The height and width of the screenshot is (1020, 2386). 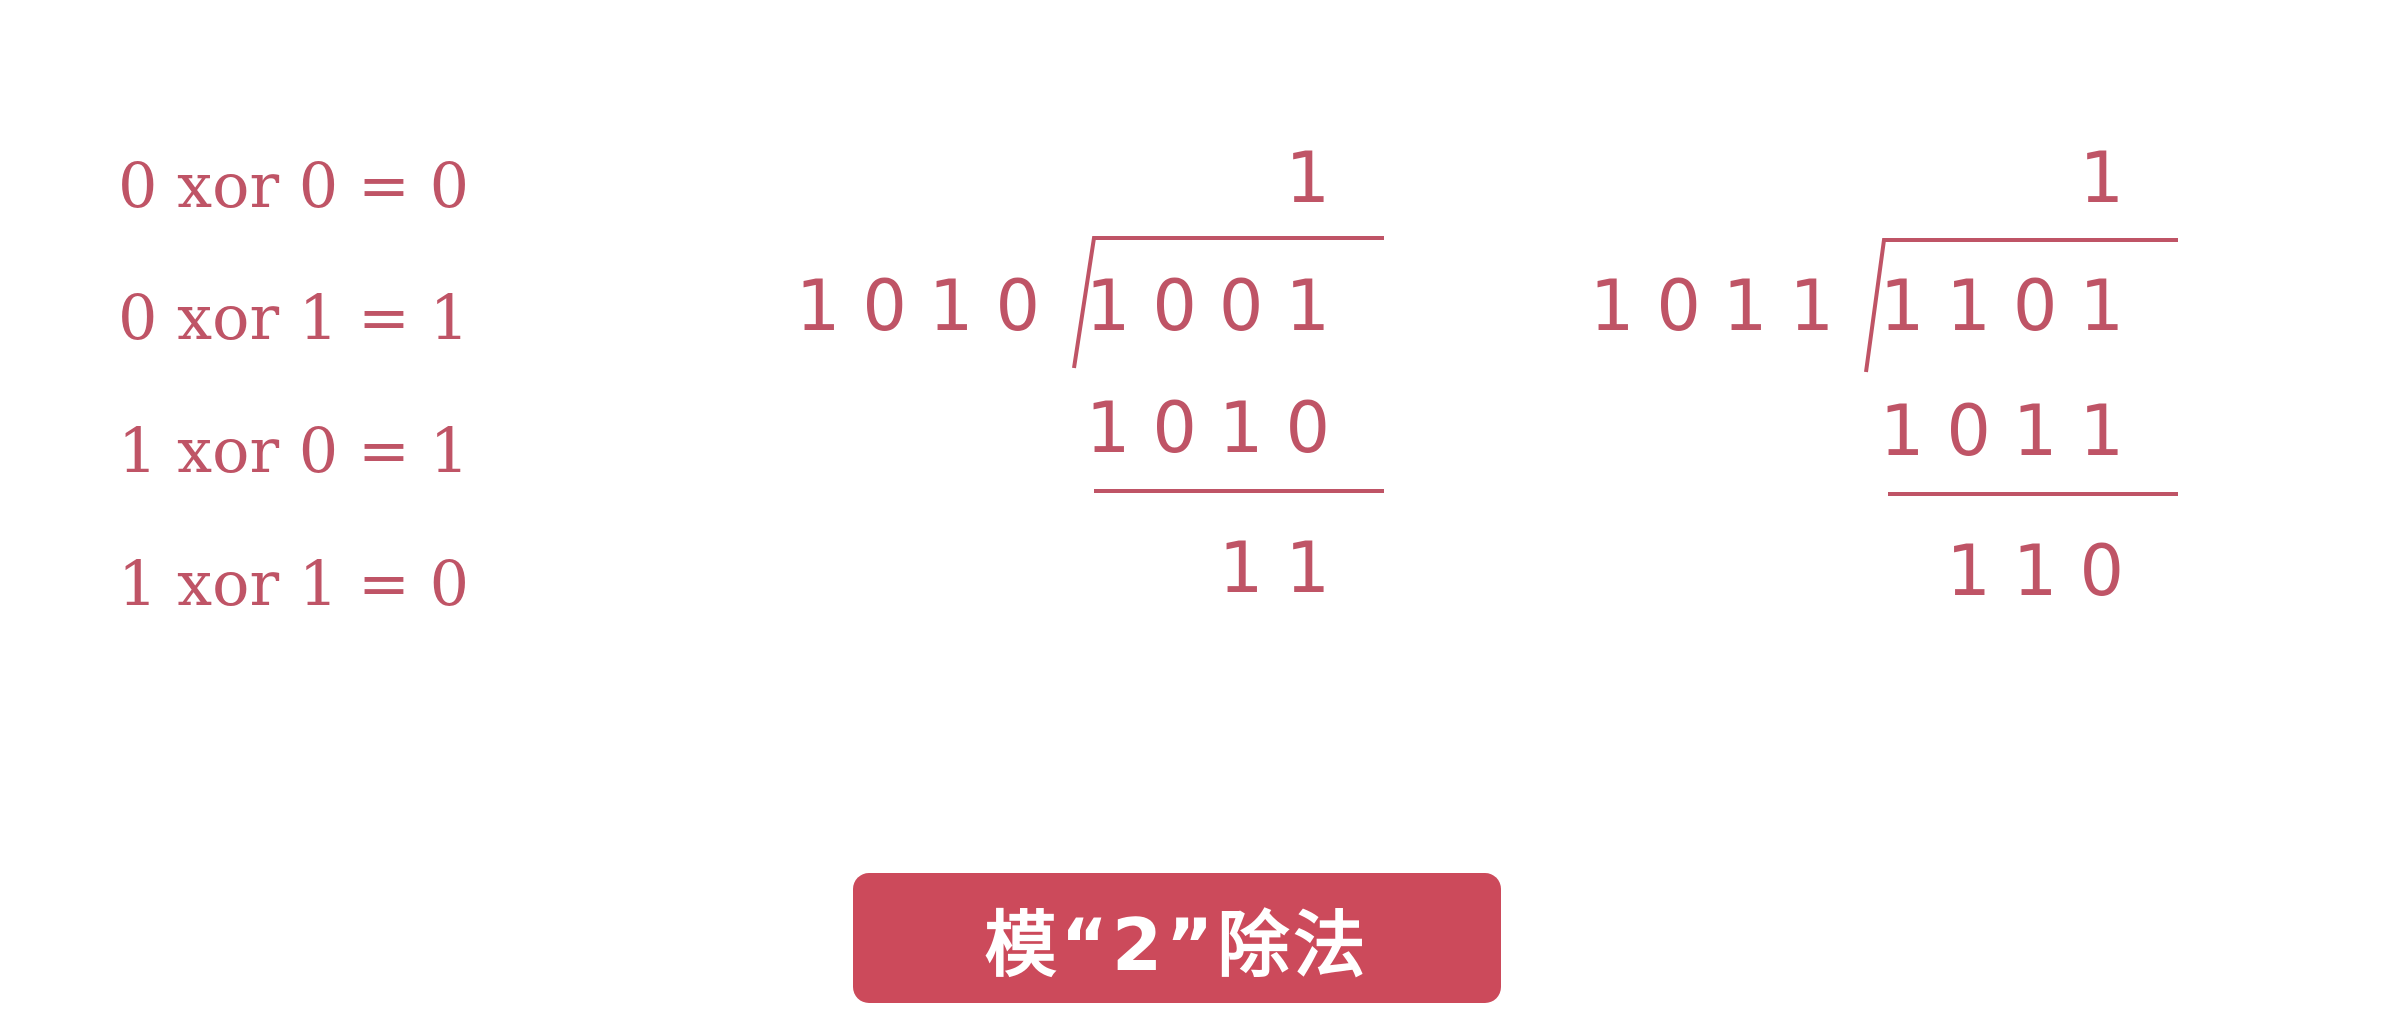 What do you see at coordinates (2112, 178) in the screenshot?
I see `division-2-quotient: 1` at bounding box center [2112, 178].